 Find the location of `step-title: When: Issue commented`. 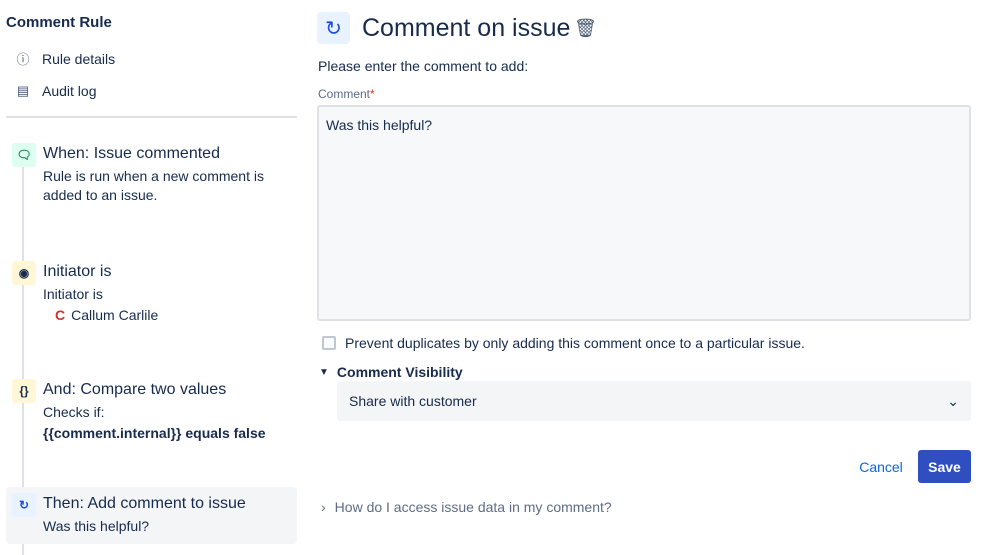

step-title: When: Issue commented is located at coordinates (131, 153).